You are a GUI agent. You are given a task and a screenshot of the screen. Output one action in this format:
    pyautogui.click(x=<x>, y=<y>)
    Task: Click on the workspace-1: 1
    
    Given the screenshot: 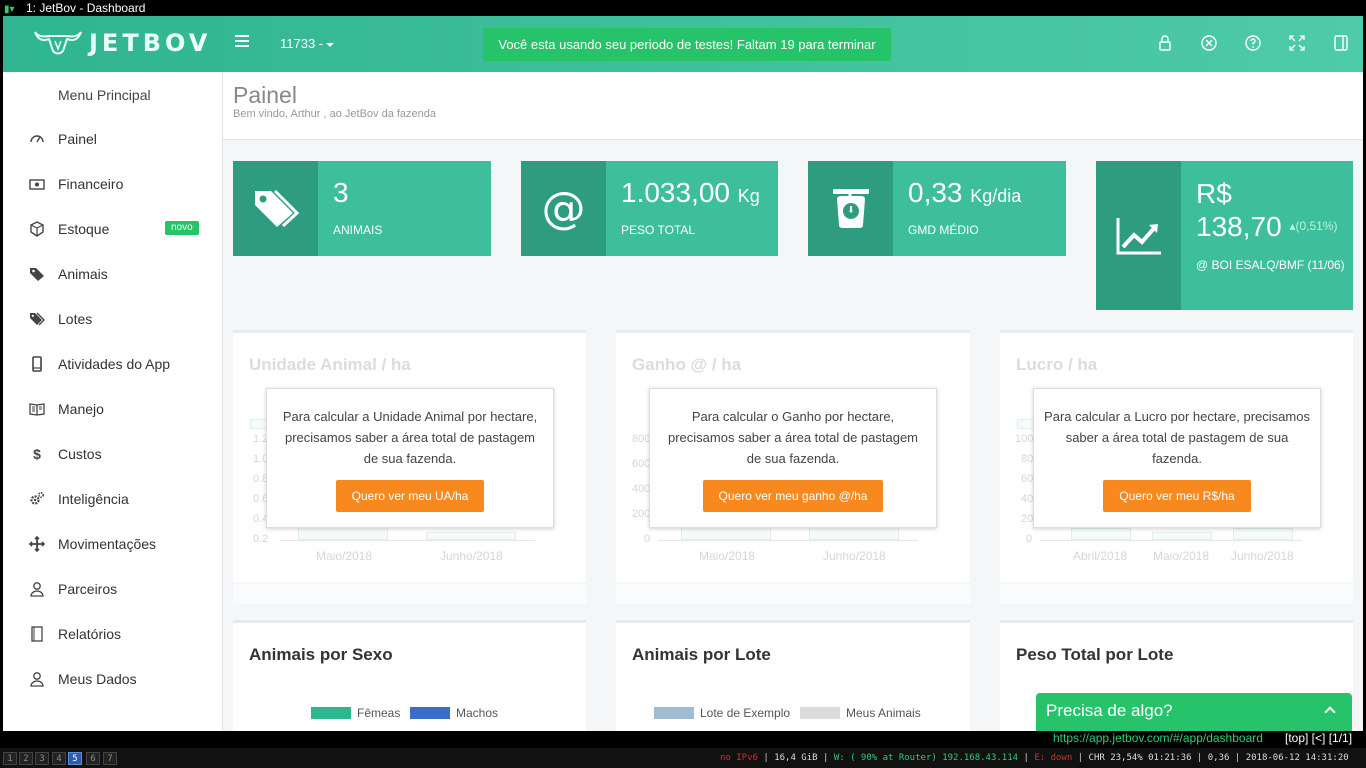 What is the action you would take?
    pyautogui.click(x=10, y=758)
    